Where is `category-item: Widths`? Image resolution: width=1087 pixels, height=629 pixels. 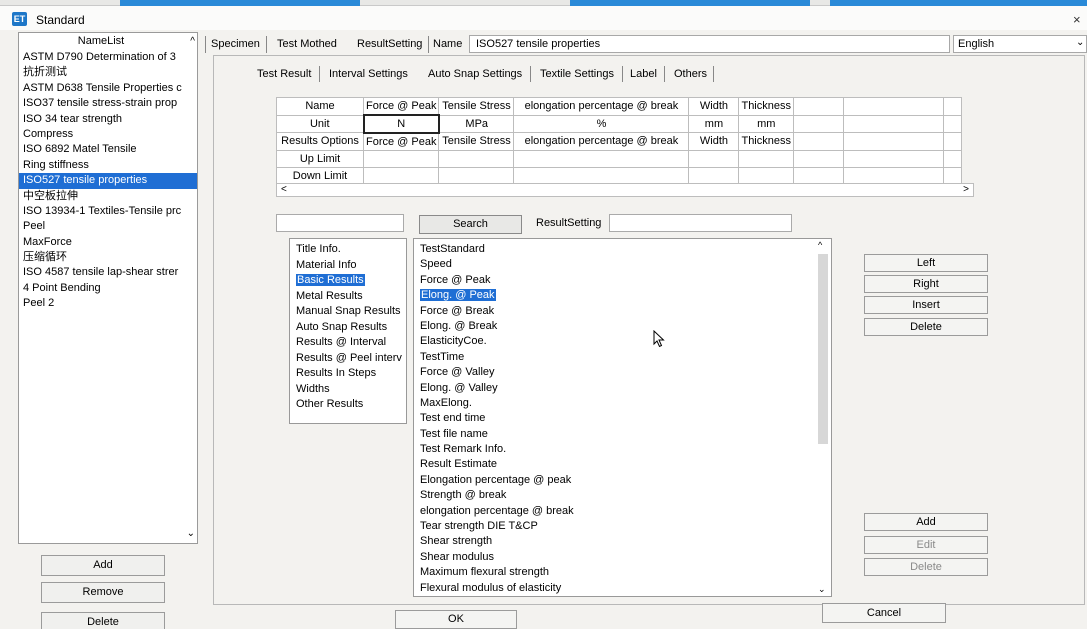 category-item: Widths is located at coordinates (348, 390).